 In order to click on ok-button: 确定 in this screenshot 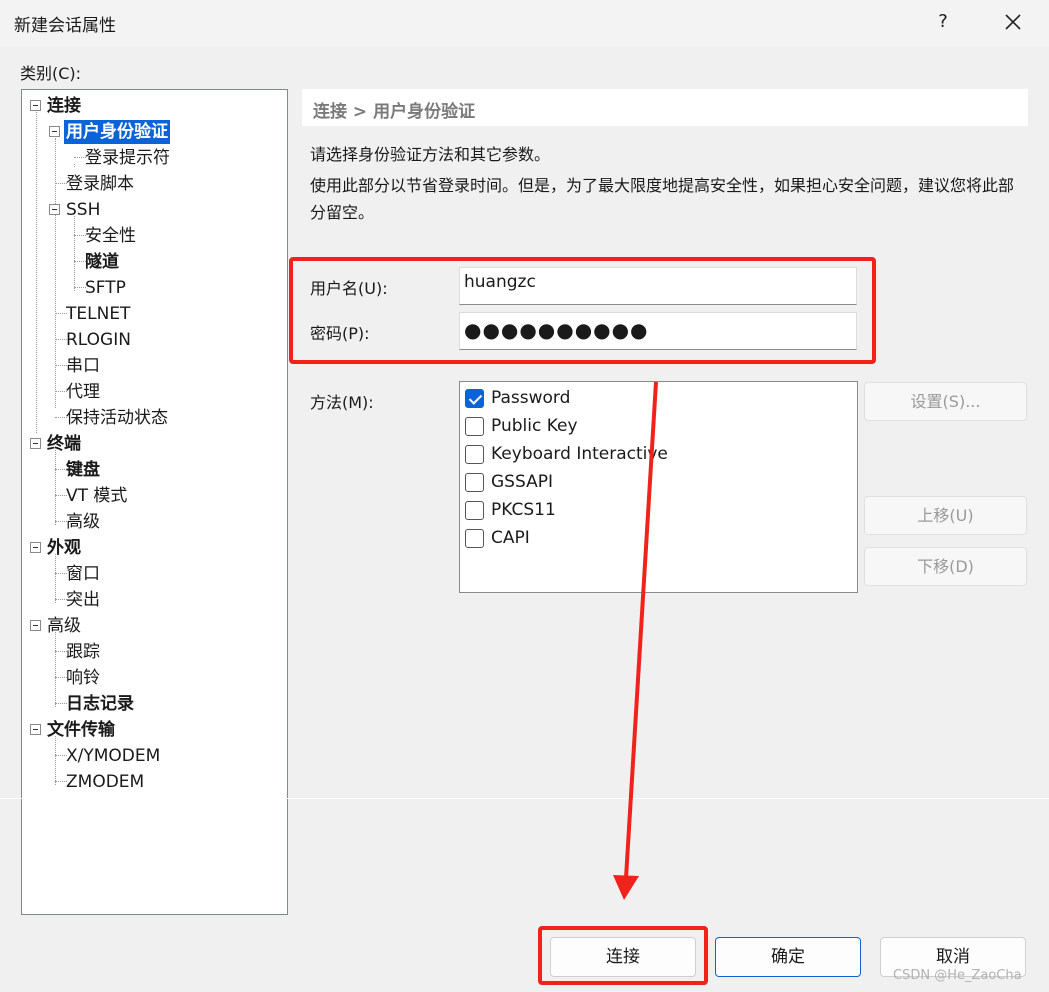, I will do `click(788, 957)`.